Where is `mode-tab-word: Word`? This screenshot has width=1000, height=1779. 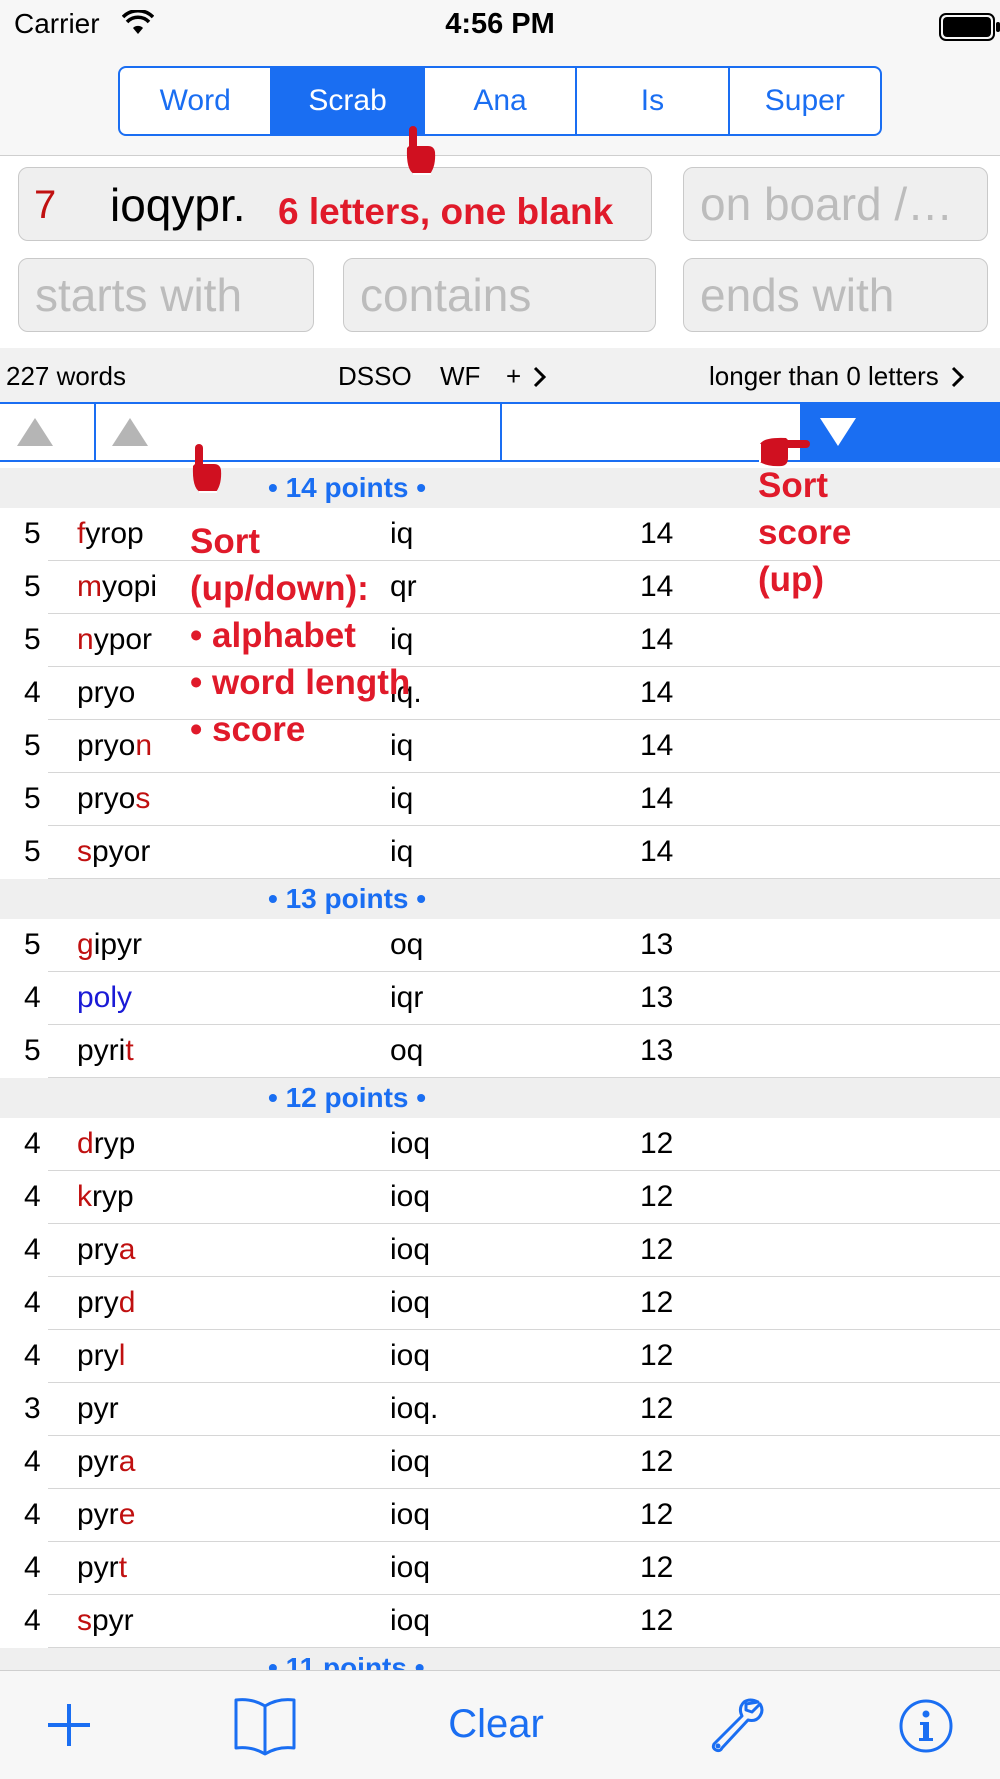 mode-tab-word: Word is located at coordinates (195, 101).